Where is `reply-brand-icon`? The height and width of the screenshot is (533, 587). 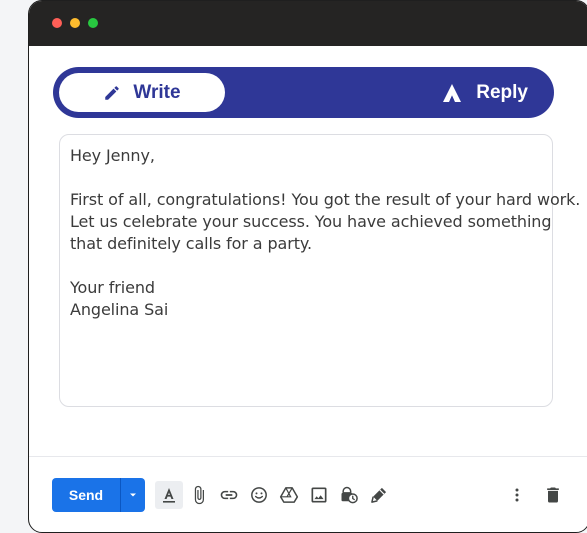
reply-brand-icon is located at coordinates (452, 93).